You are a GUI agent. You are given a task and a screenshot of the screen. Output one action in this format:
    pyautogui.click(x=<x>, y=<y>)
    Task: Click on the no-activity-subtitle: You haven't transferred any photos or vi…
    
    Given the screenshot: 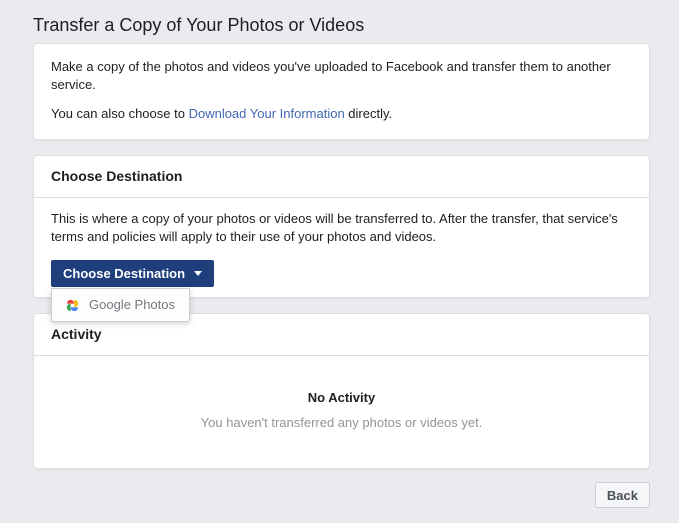 What is the action you would take?
    pyautogui.click(x=341, y=422)
    